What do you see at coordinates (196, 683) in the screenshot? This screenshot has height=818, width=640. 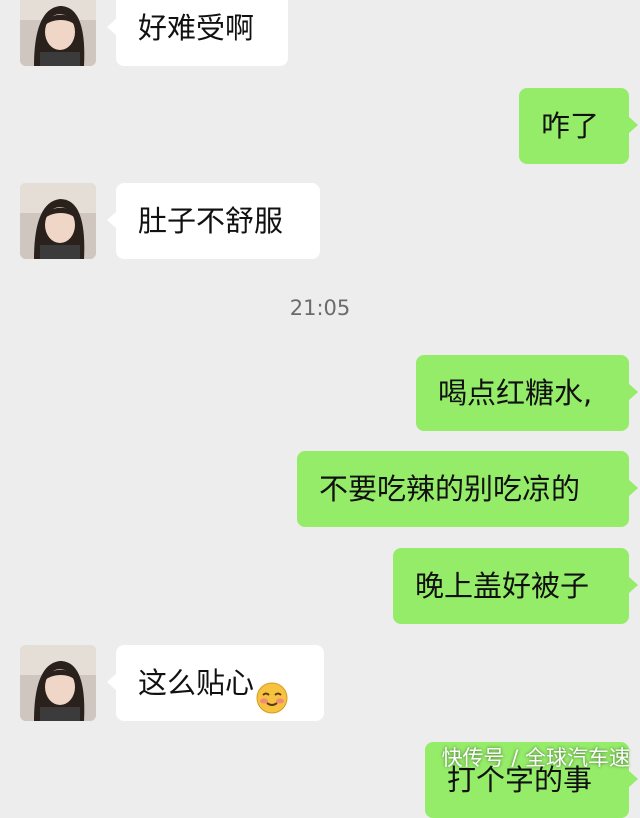 I see `message-text: 这么贴心` at bounding box center [196, 683].